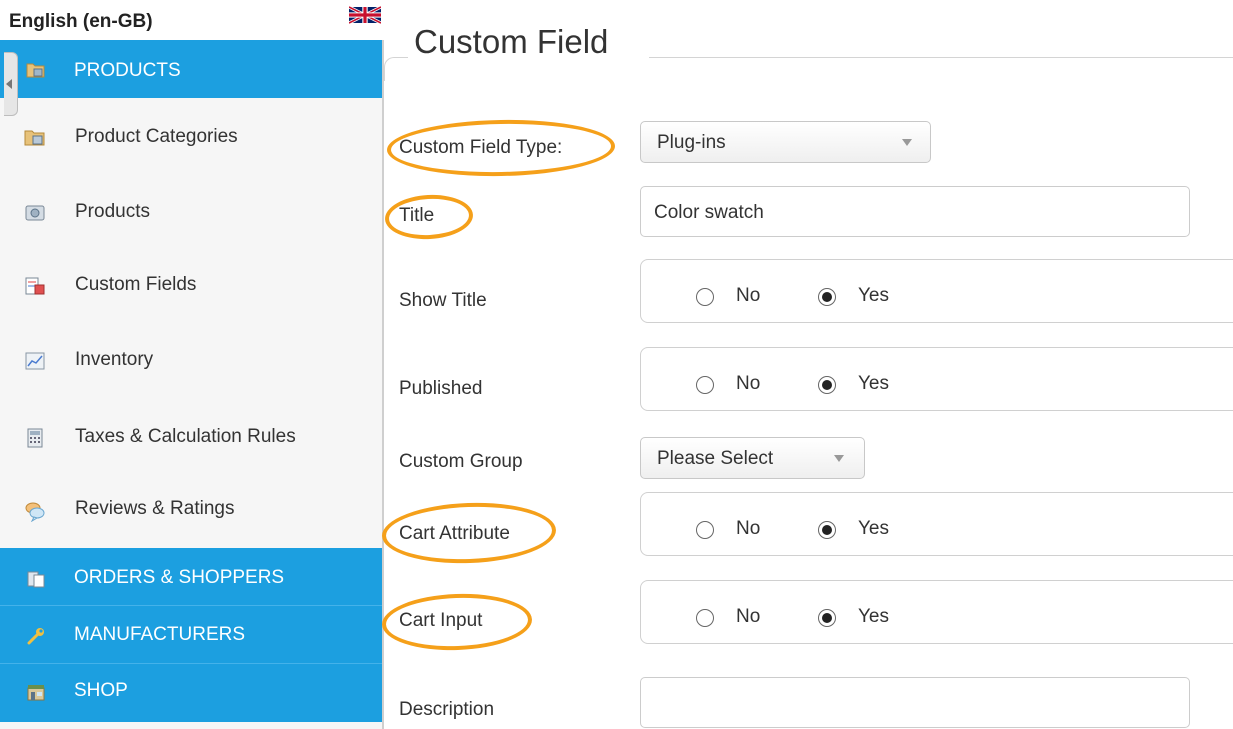  I want to click on products-folder-icon, so click(35, 70).